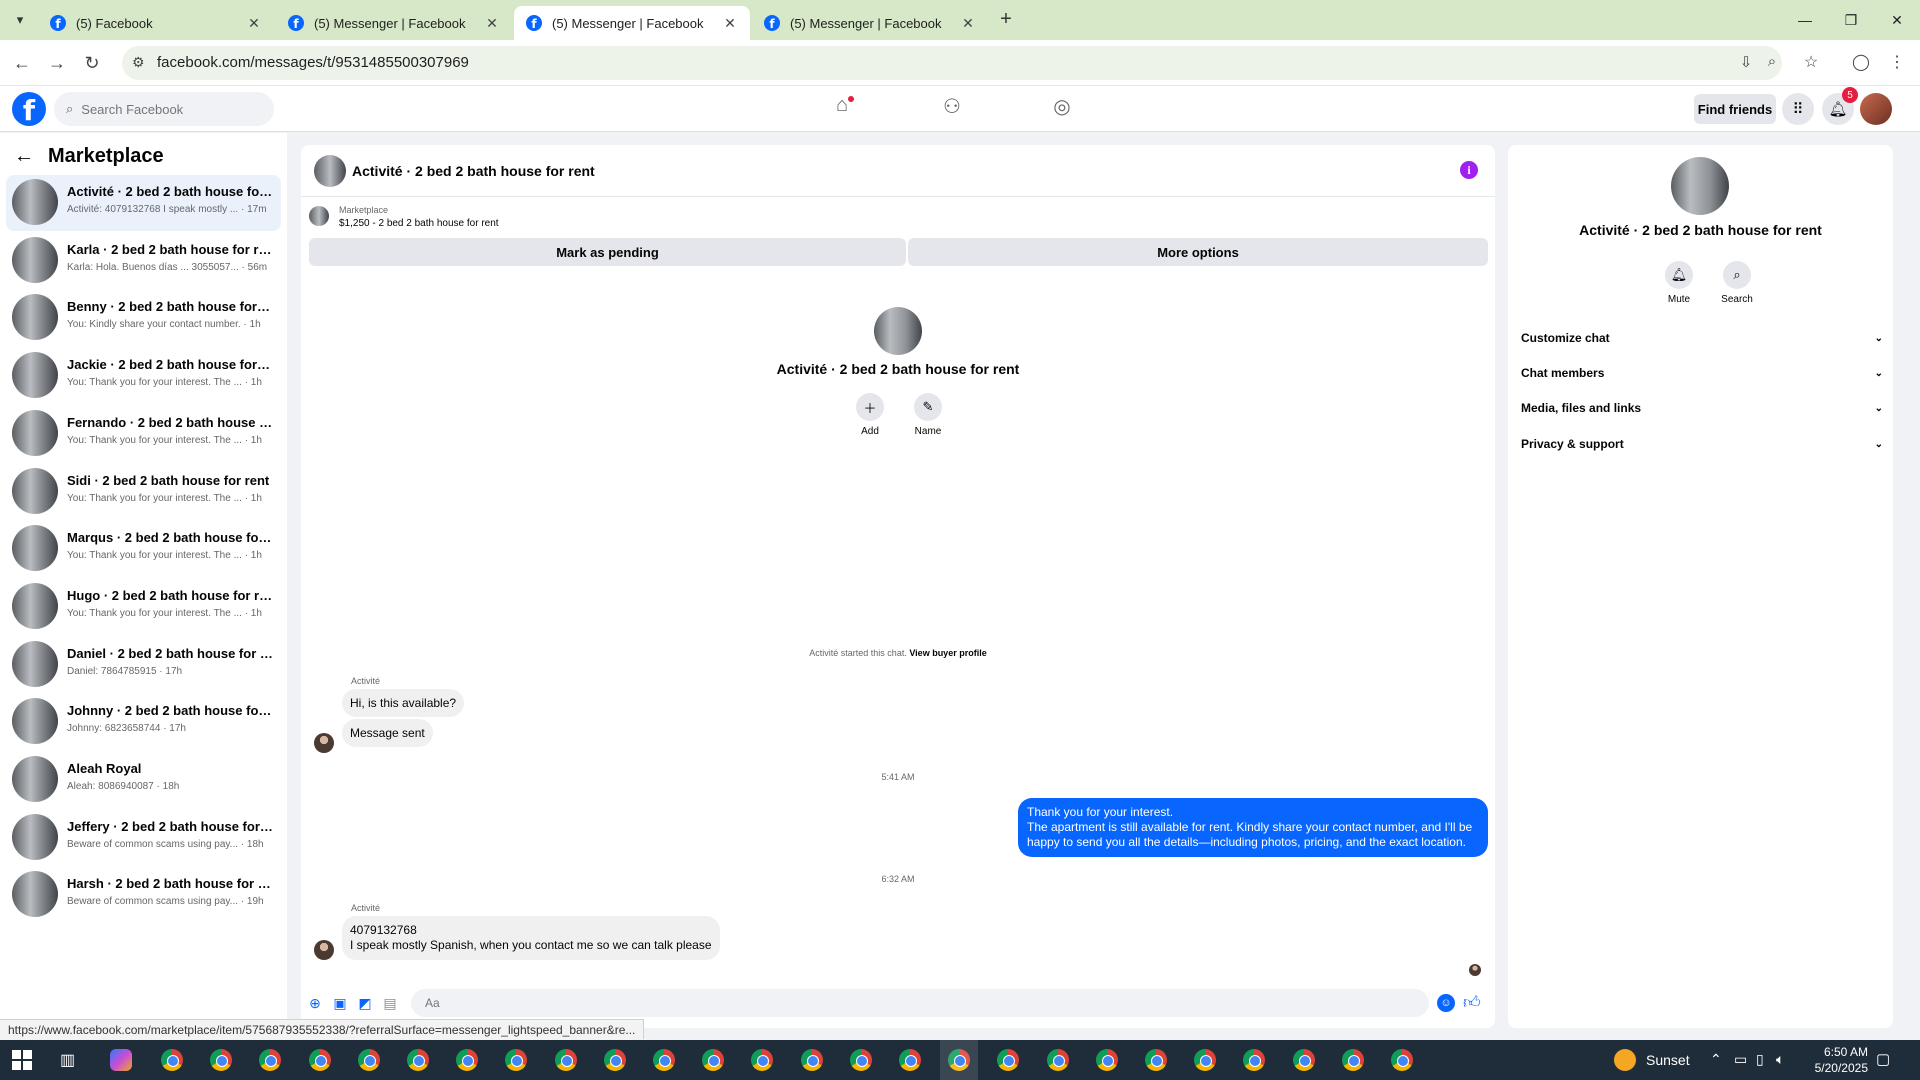 The height and width of the screenshot is (1080, 1920). I want to click on chat-title: Activité · 2 bed 2 bath house for rent, so click(473, 171).